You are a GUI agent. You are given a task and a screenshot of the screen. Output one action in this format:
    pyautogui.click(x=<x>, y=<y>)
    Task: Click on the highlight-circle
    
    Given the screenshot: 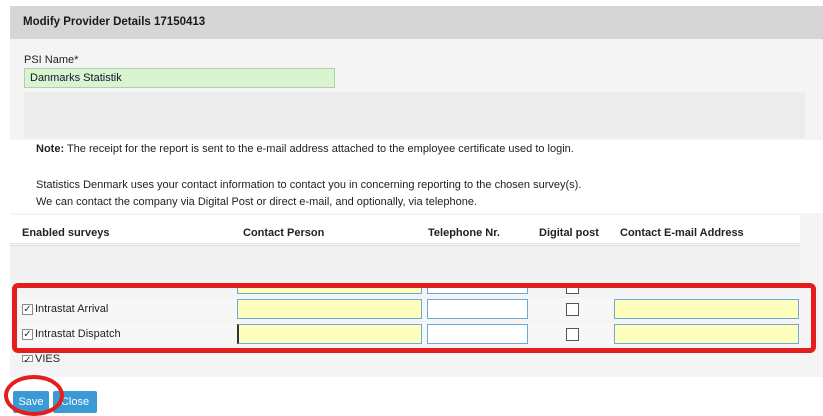 What is the action you would take?
    pyautogui.click(x=34, y=395)
    